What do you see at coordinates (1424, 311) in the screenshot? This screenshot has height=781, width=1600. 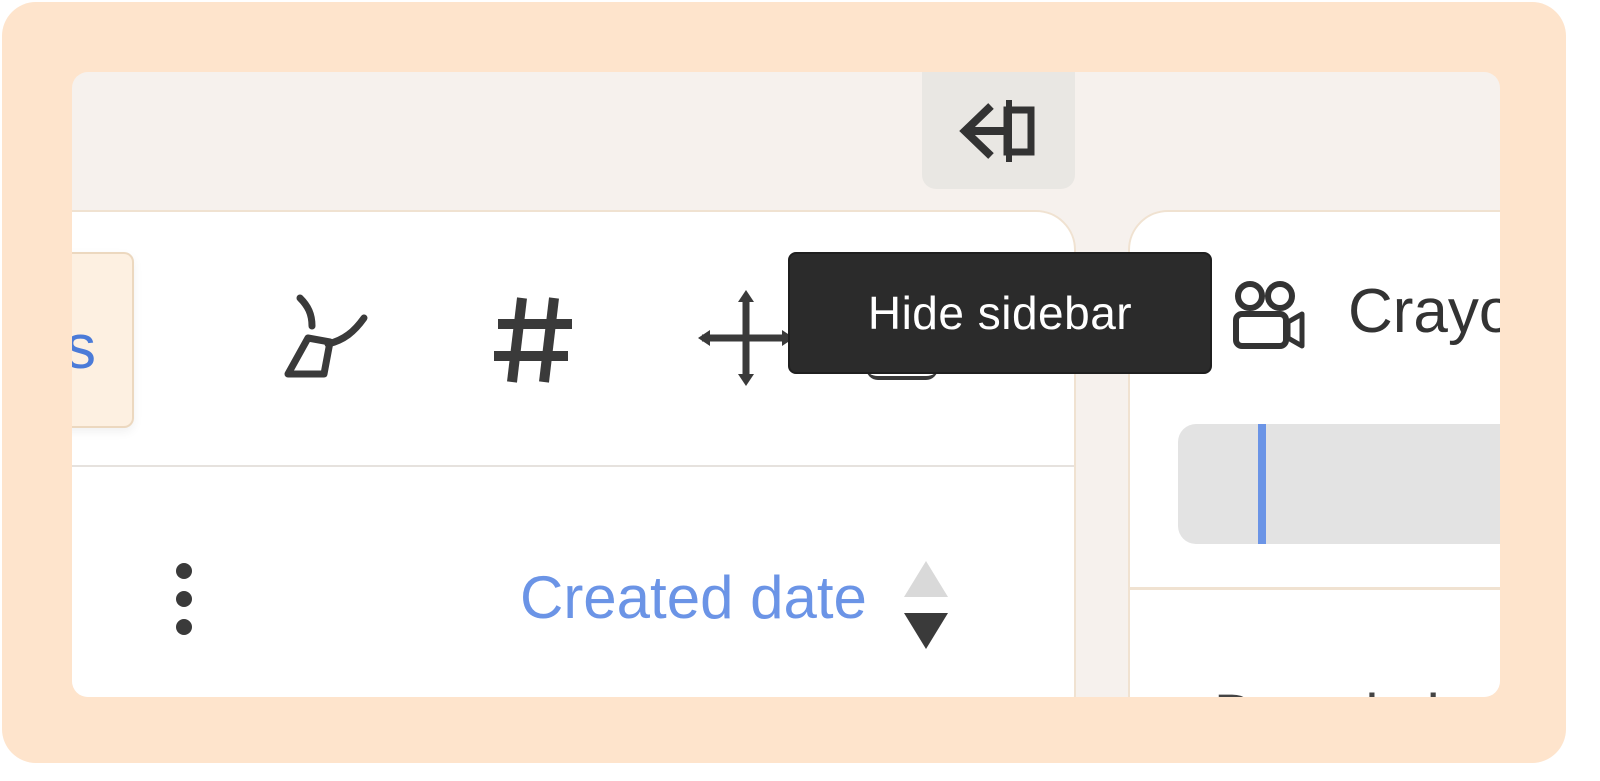 I see `project-title: Crayo` at bounding box center [1424, 311].